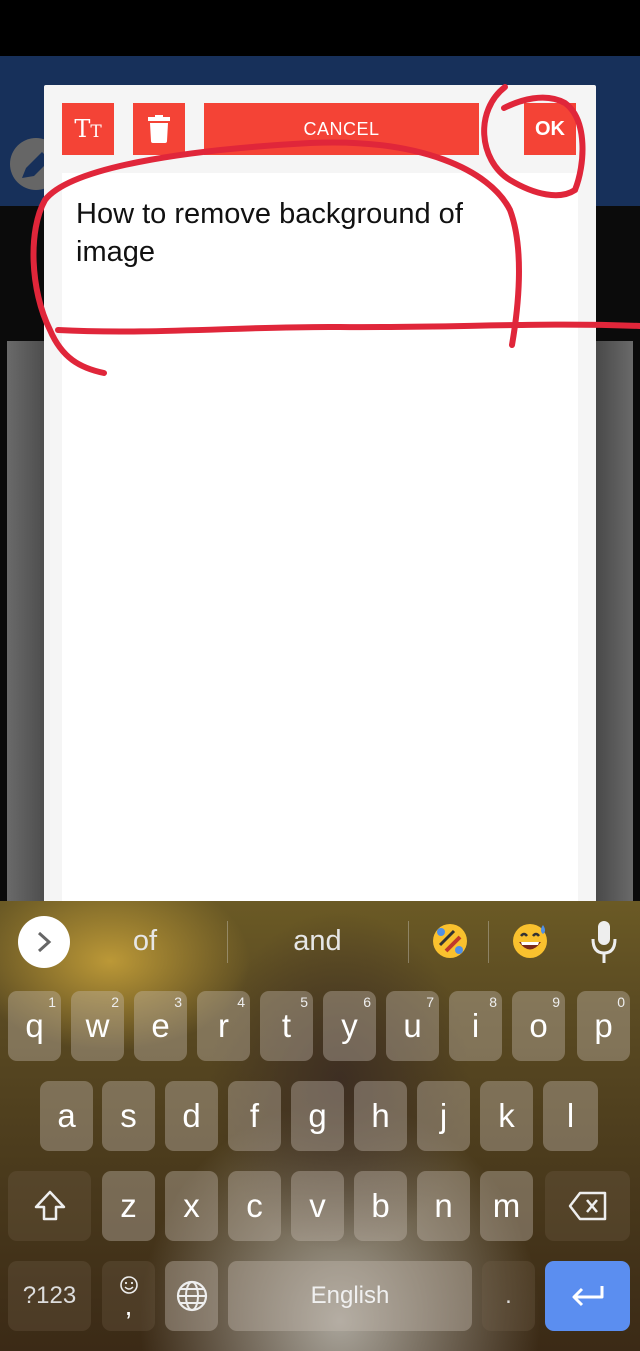  I want to click on shift-key, so click(49, 1206).